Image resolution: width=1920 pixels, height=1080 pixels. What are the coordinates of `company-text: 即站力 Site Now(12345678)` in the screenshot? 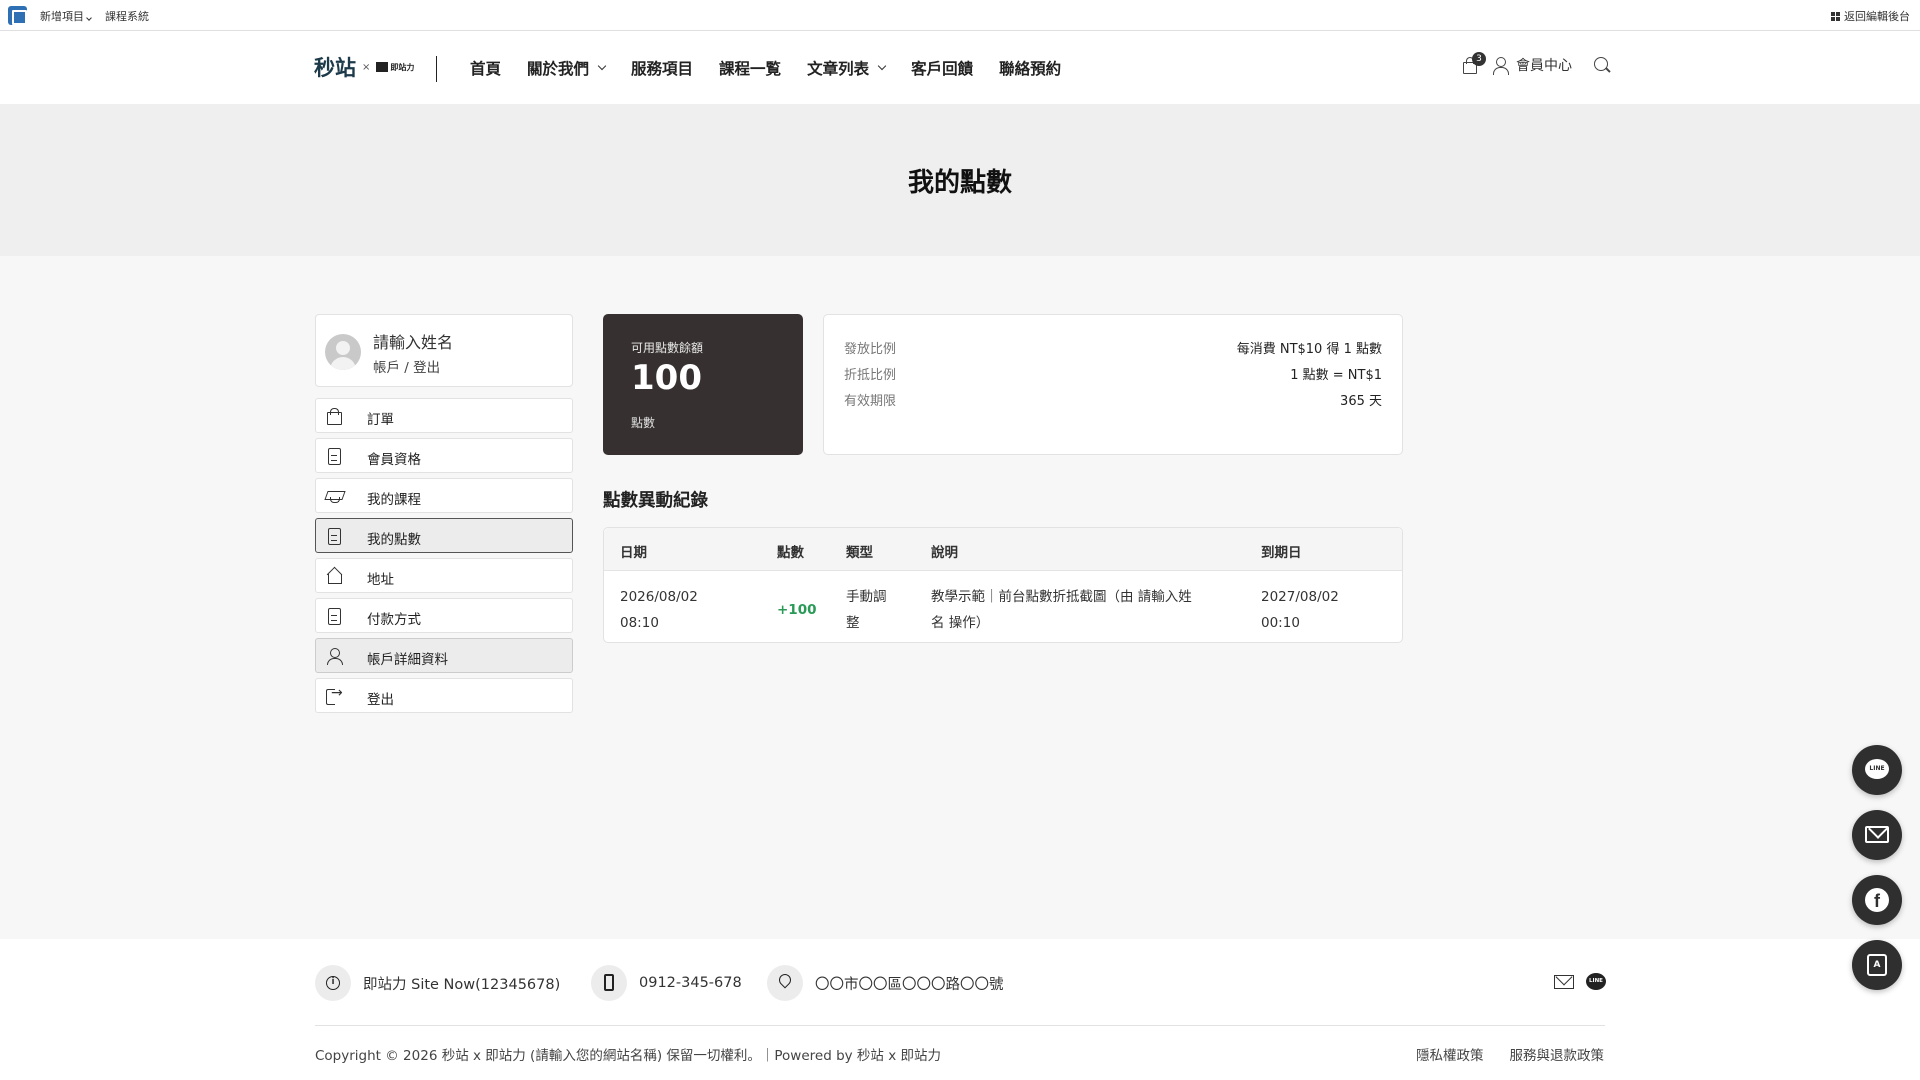 It's located at (462, 984).